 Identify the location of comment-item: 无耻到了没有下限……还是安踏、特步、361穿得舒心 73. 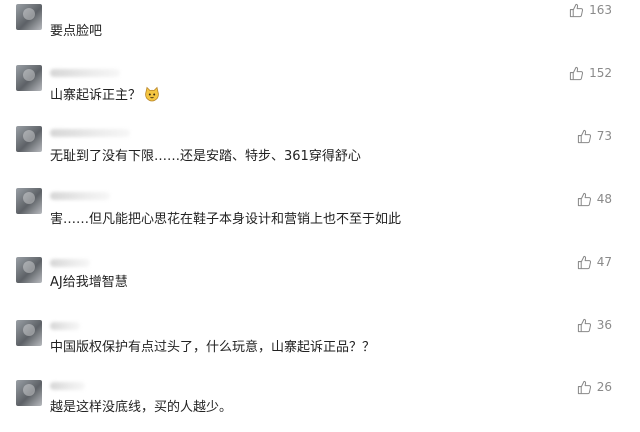
(320, 150).